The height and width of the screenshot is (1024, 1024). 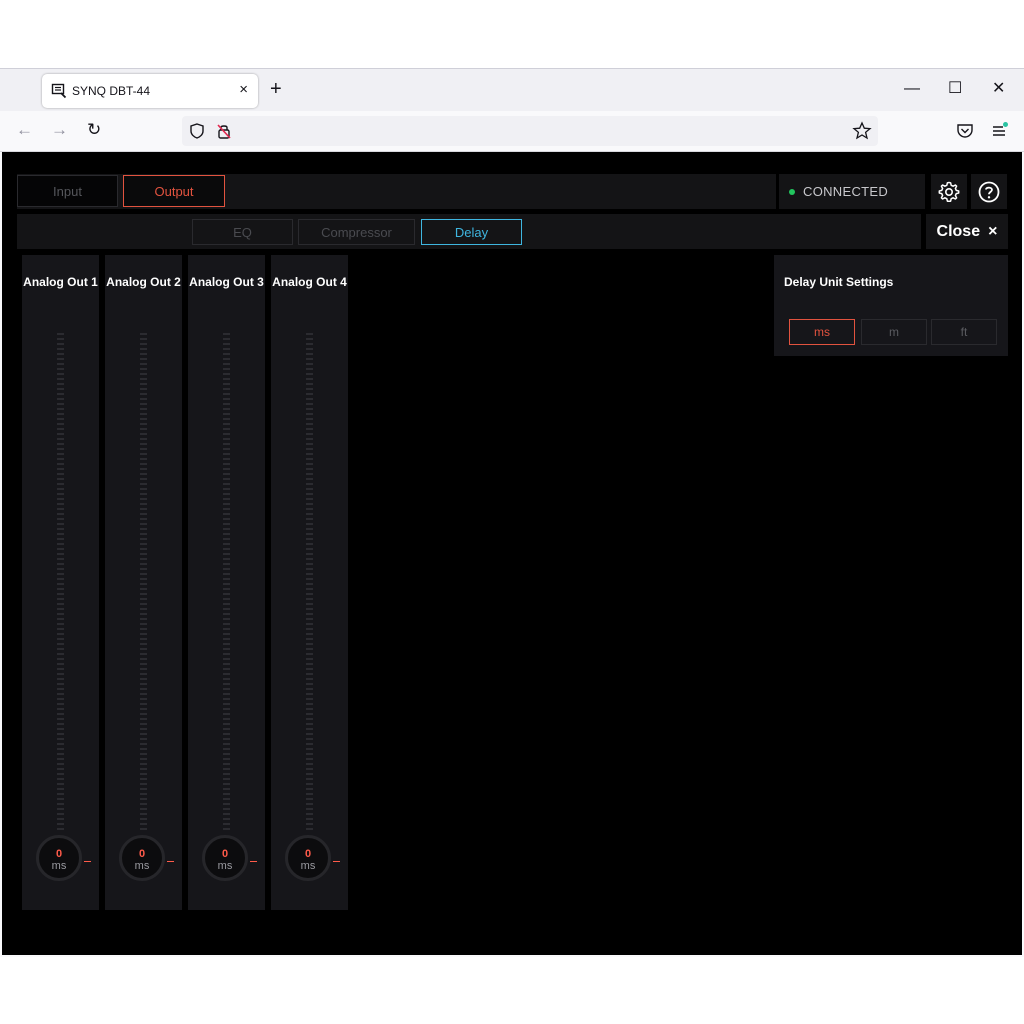 I want to click on status-dot-icon, so click(x=792, y=191).